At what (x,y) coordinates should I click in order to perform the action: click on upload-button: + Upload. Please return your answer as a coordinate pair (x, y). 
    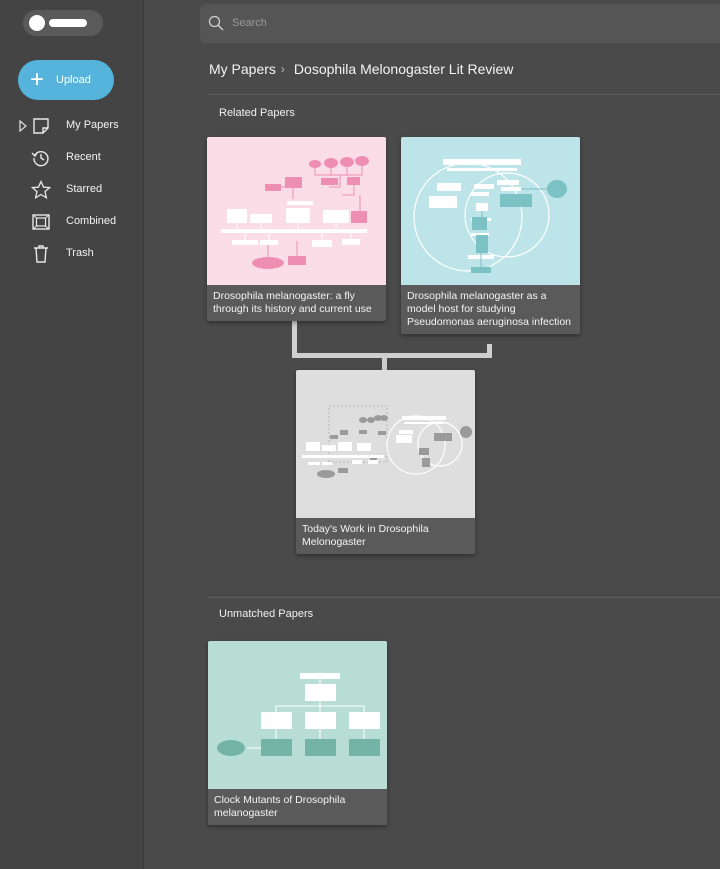
    Looking at the image, I should click on (66, 80).